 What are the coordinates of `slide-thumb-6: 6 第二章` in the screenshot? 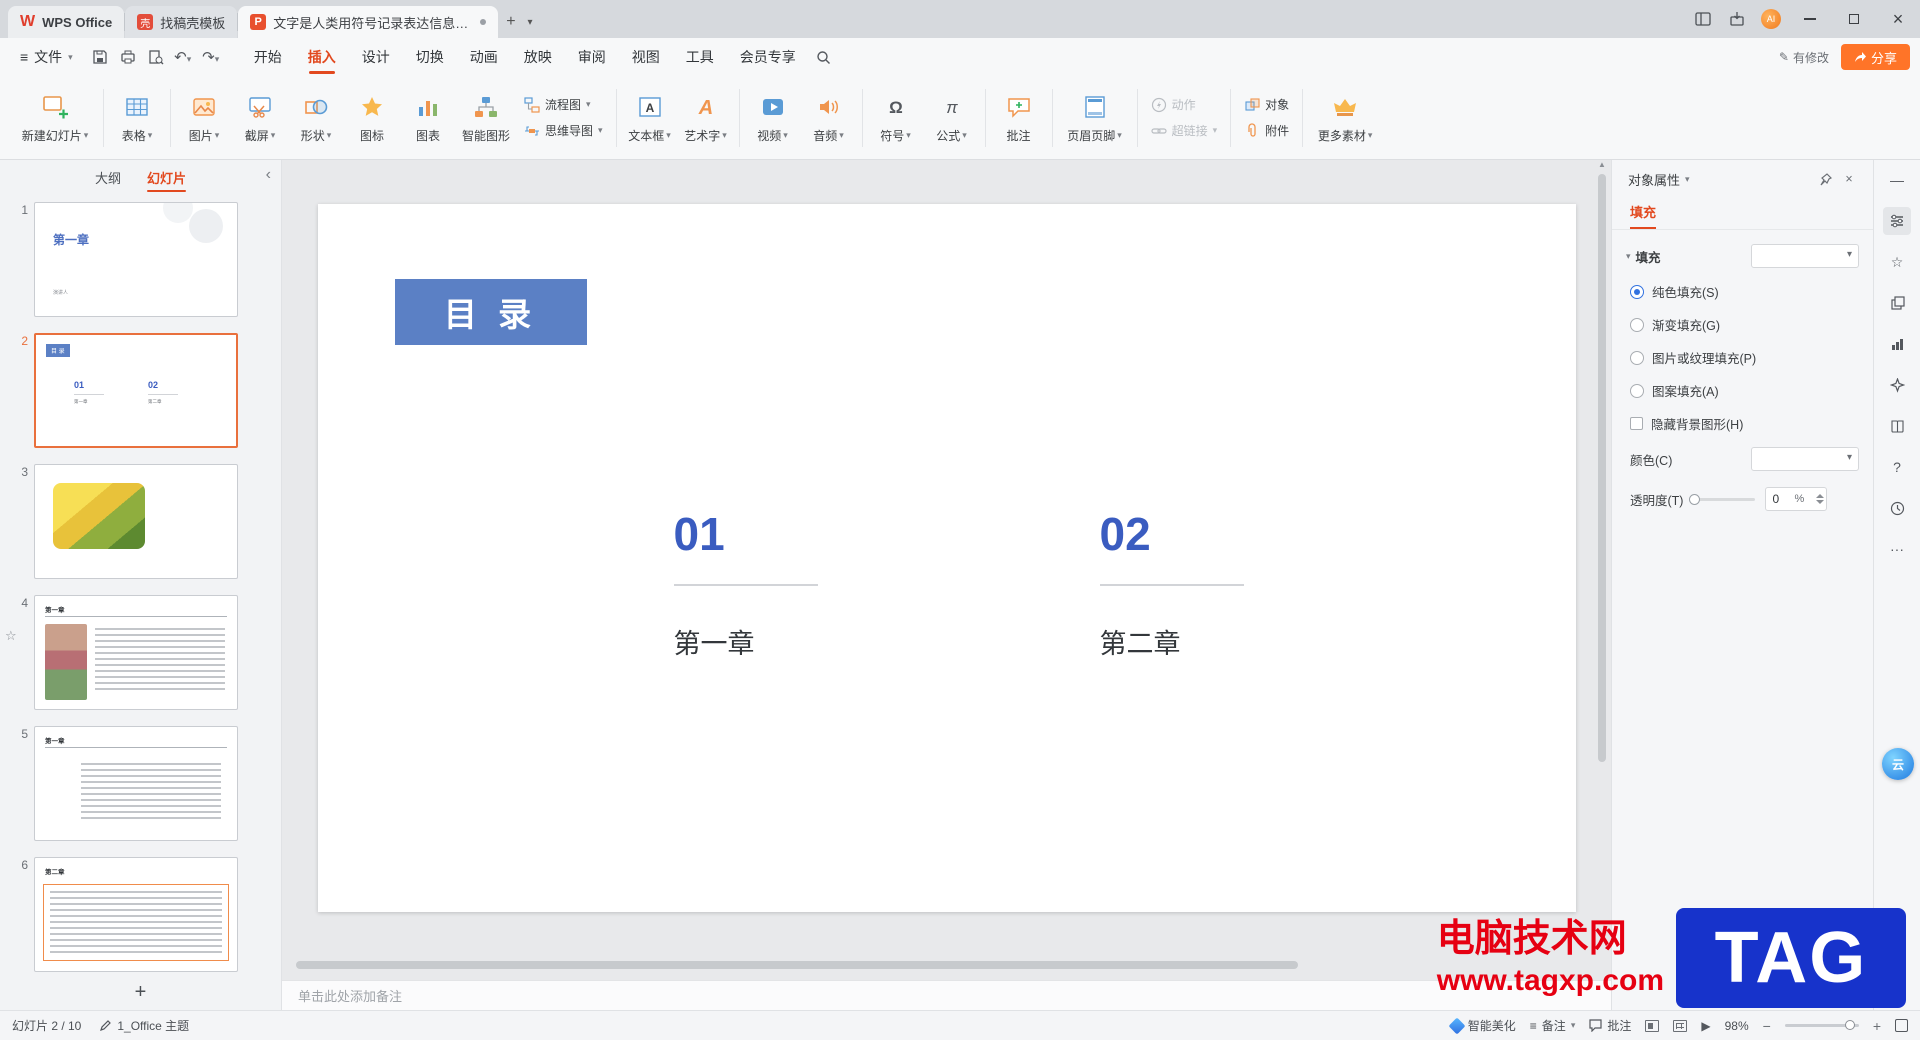 It's located at (140, 914).